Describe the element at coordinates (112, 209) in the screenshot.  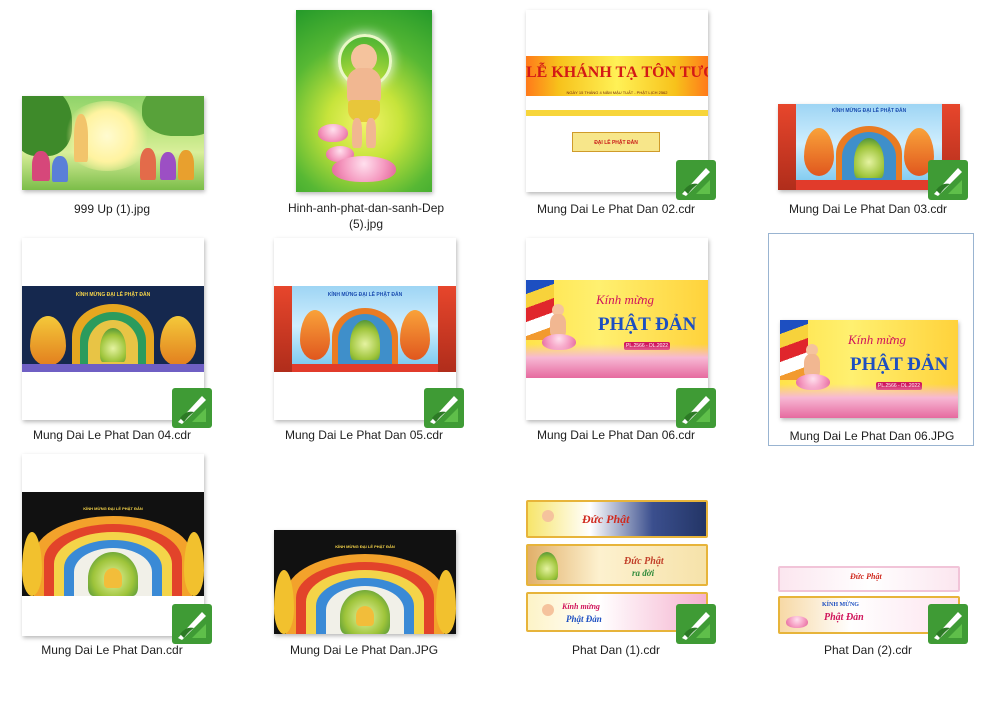
I see `file-name-label: 999 Up (1).jpg` at that location.